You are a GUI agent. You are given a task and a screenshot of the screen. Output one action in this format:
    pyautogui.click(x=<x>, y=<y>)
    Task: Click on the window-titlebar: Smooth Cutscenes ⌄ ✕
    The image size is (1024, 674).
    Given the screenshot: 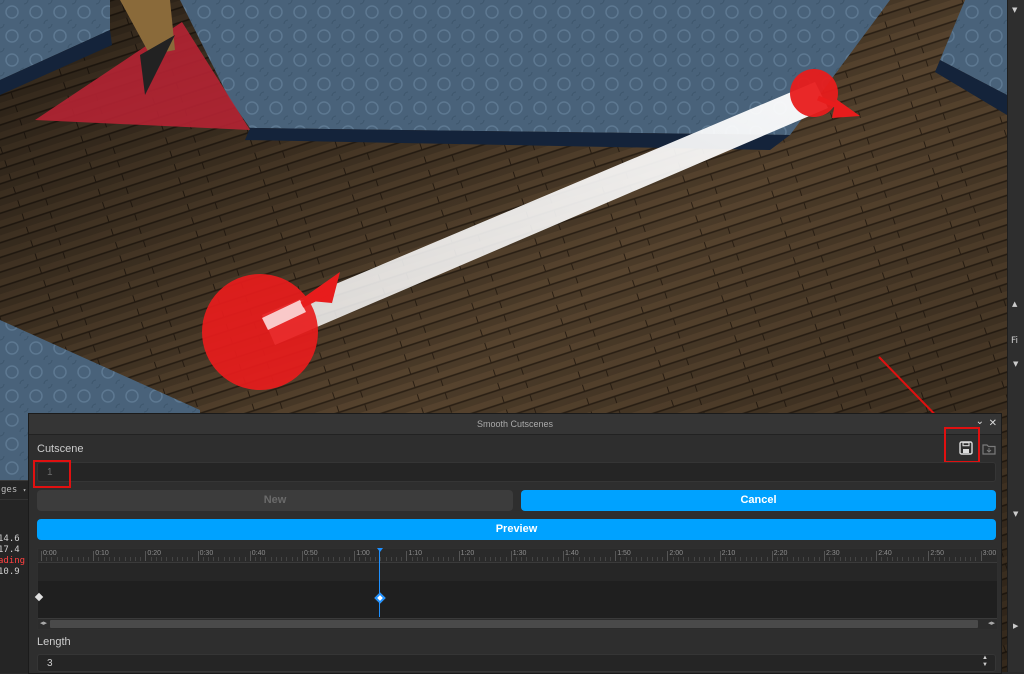 What is the action you would take?
    pyautogui.click(x=515, y=424)
    